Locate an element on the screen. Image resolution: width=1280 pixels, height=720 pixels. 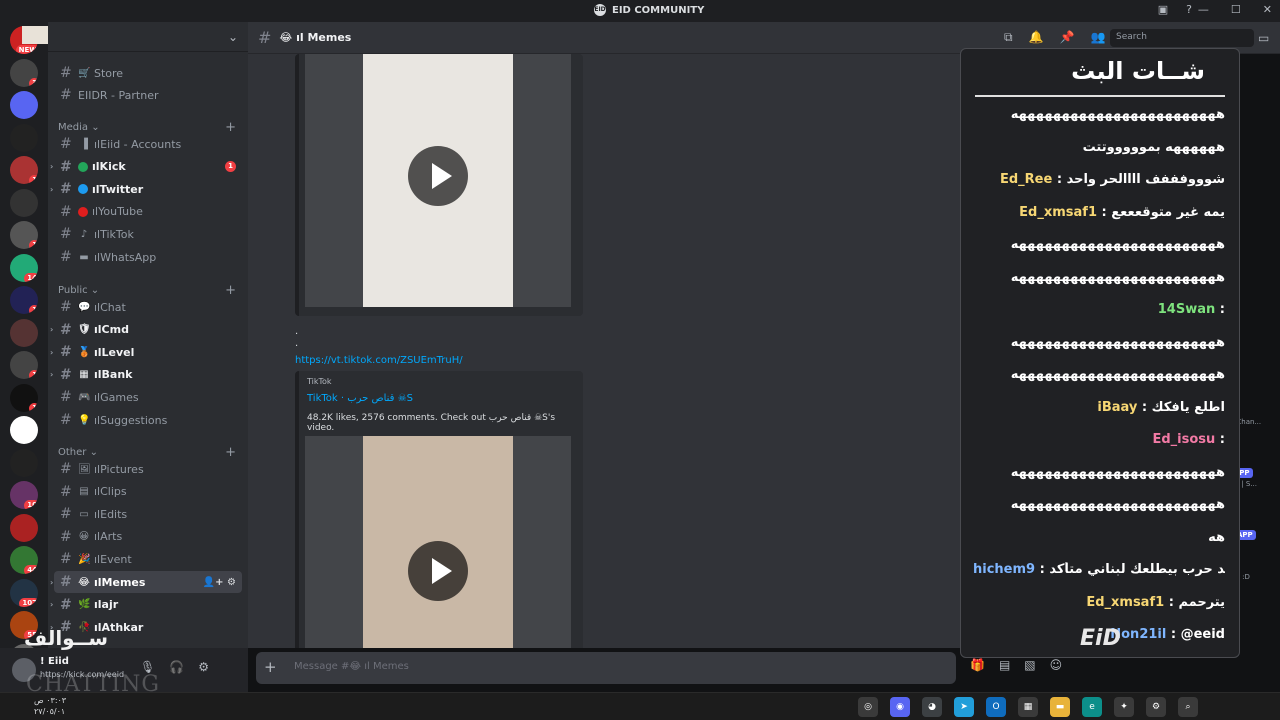
message-link: https://vt.tiktok.com/ZSUEmTruH/ is located at coordinates (379, 360).